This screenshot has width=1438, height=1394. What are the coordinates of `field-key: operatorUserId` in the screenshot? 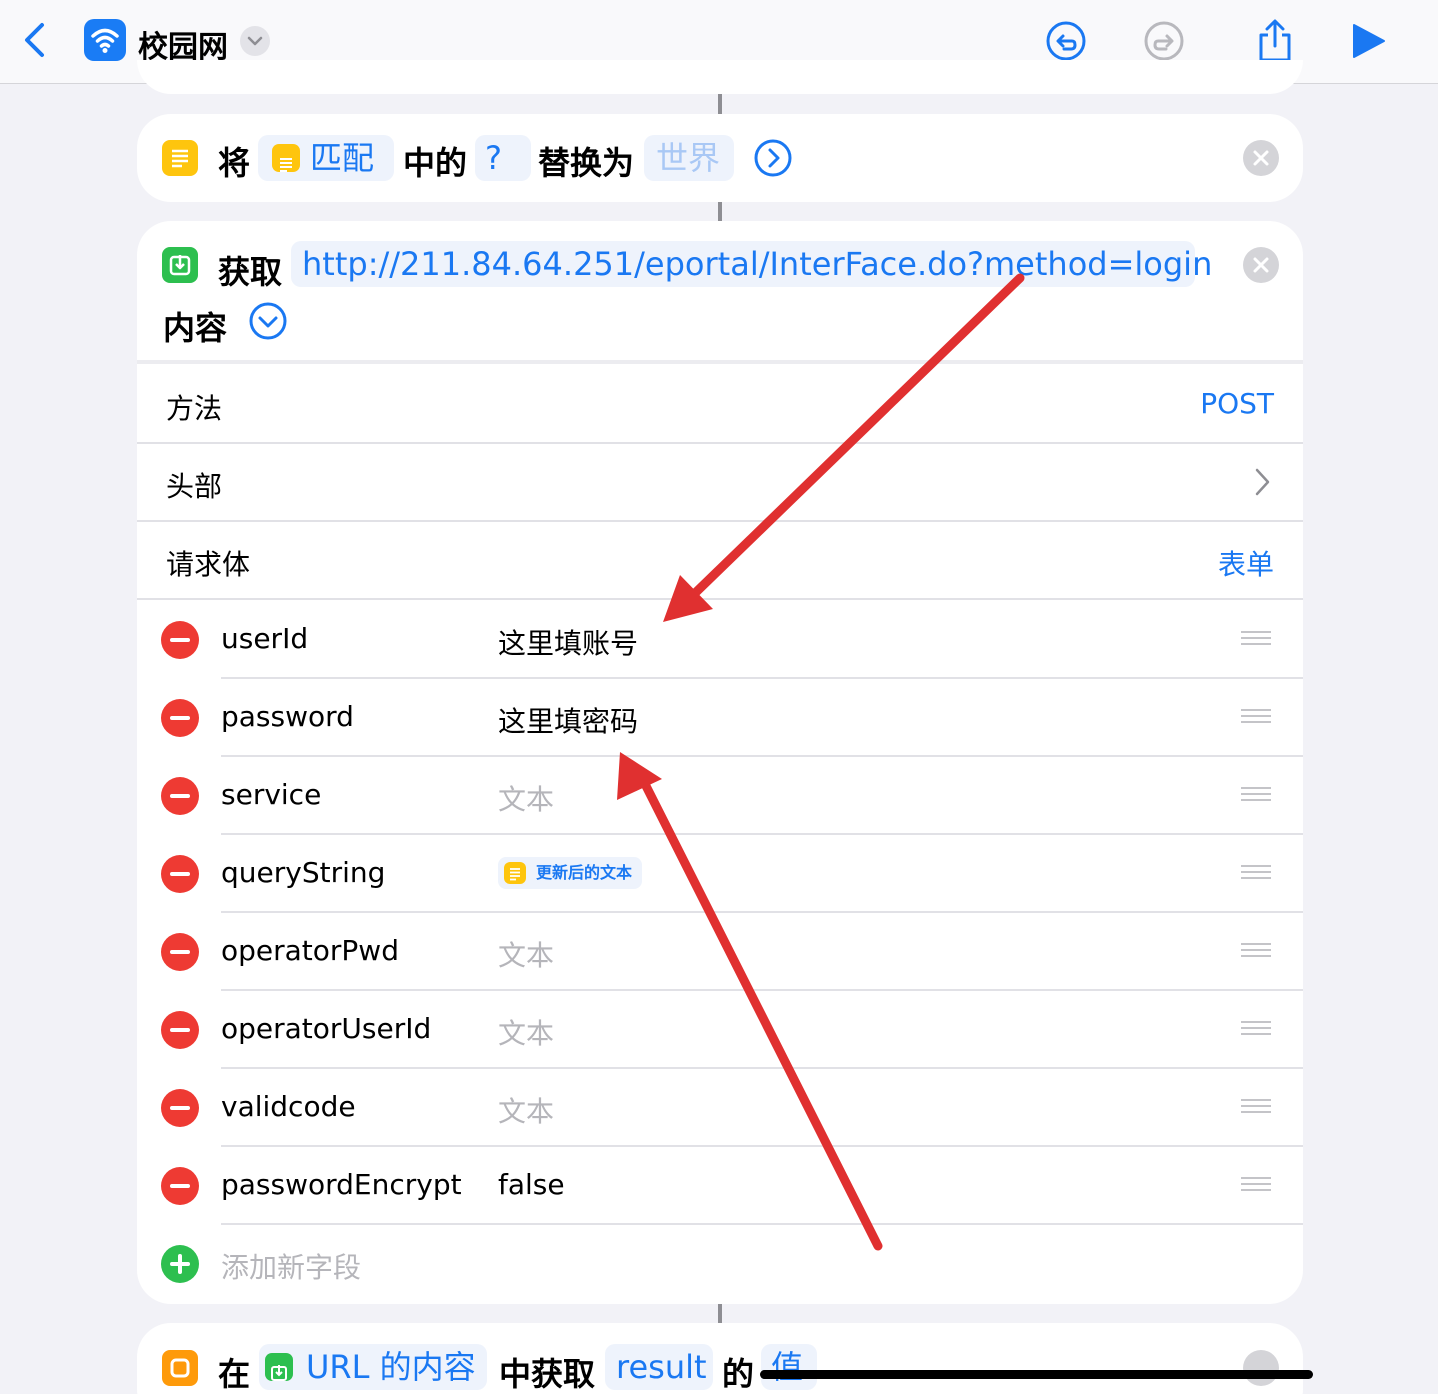 It's located at (326, 1028).